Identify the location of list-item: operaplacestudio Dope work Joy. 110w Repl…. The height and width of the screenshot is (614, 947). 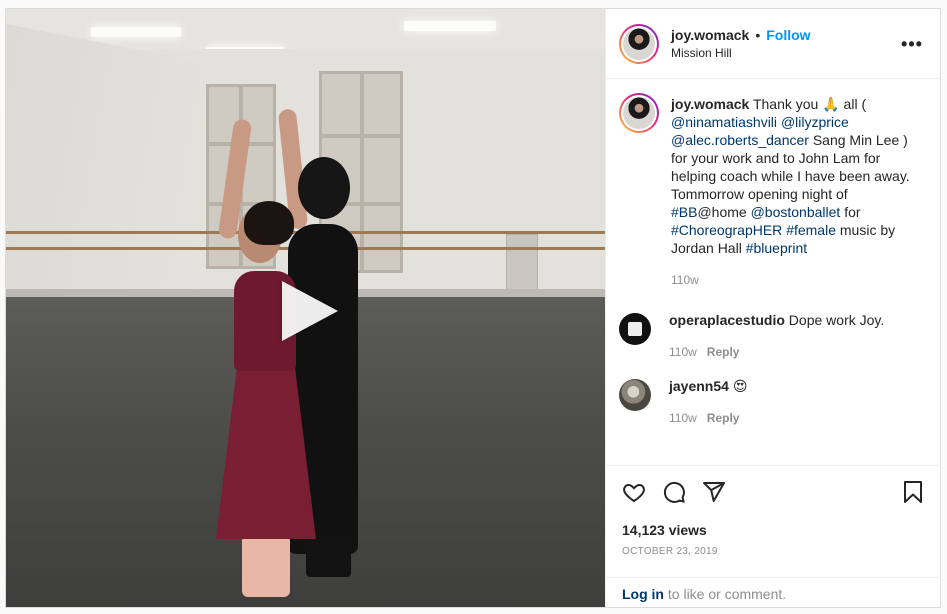
(771, 336).